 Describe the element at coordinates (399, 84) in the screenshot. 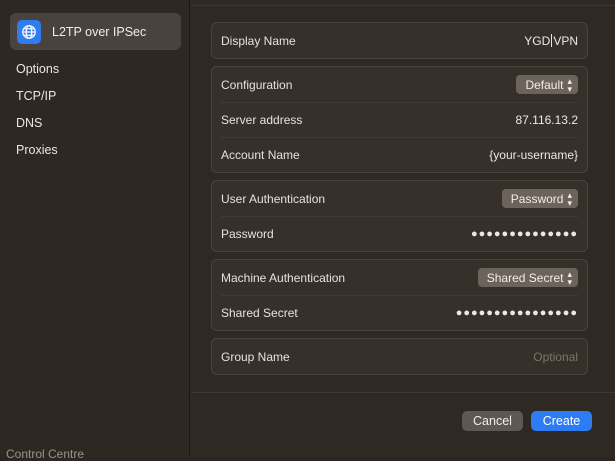

I see `configuration-row: Configuration Default ▴ ▾` at that location.